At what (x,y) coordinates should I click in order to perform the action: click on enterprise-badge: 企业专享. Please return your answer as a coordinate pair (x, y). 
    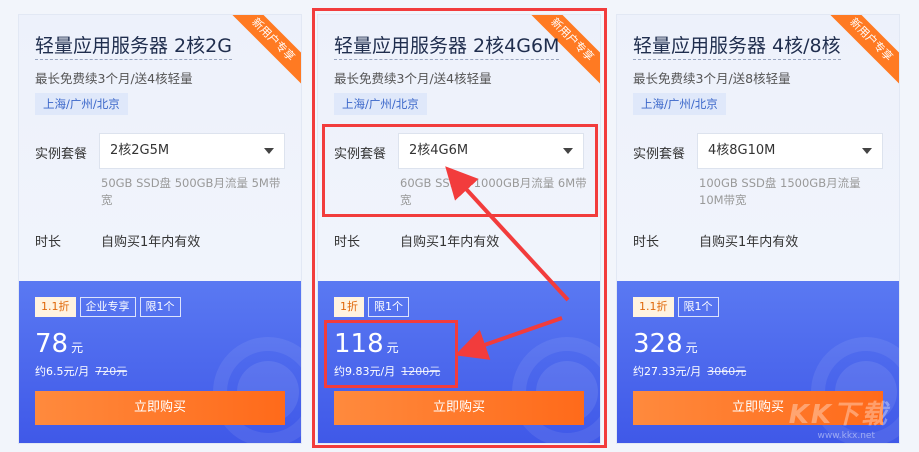
    Looking at the image, I should click on (107, 307).